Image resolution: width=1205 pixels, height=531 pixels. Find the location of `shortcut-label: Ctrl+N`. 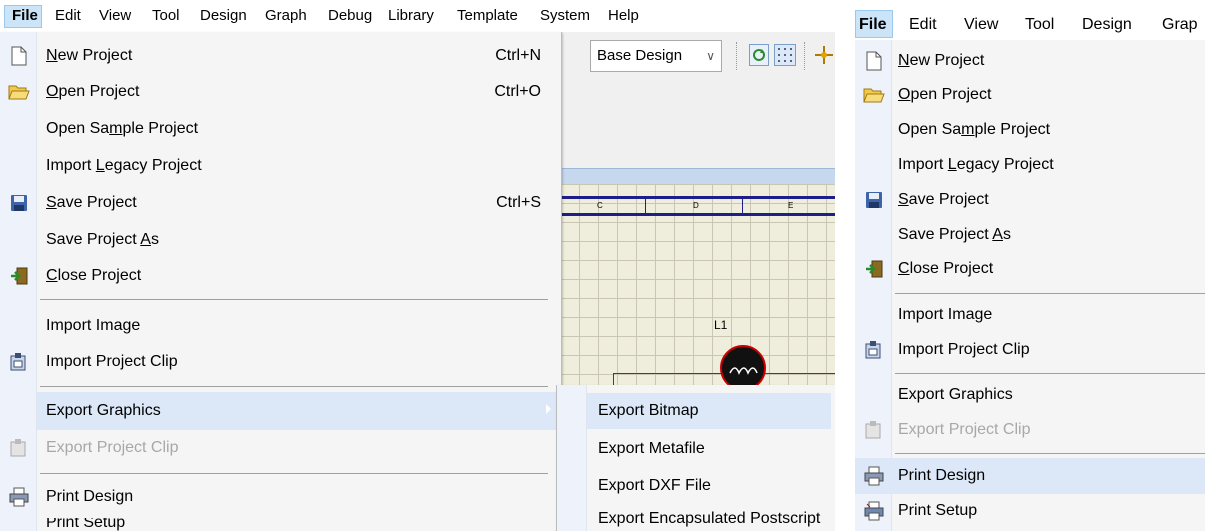

shortcut-label: Ctrl+N is located at coordinates (518, 55).